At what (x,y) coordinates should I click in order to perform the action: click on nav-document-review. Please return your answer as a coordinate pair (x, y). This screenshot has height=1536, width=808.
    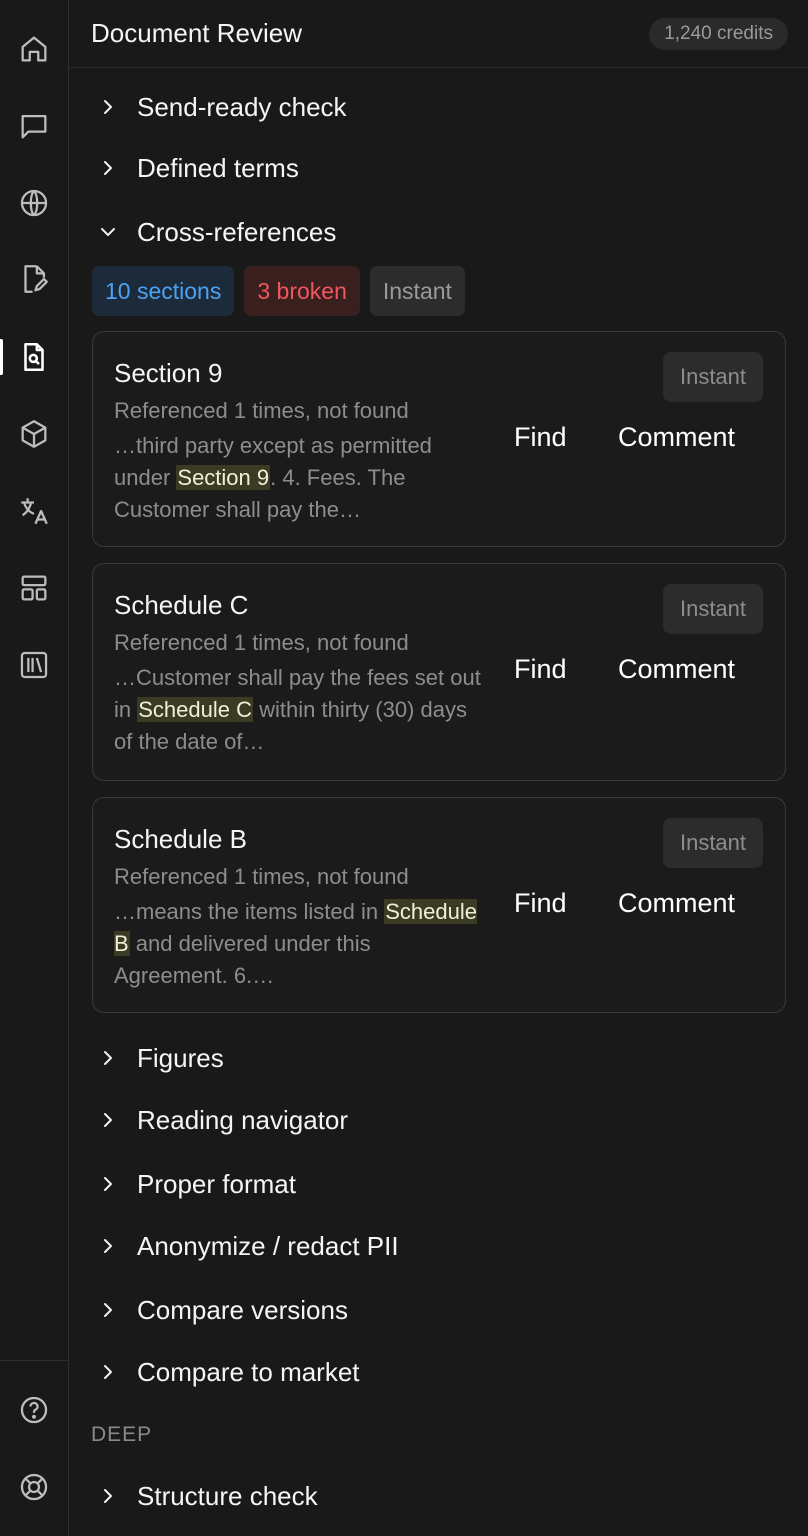
    Looking at the image, I should click on (34, 357).